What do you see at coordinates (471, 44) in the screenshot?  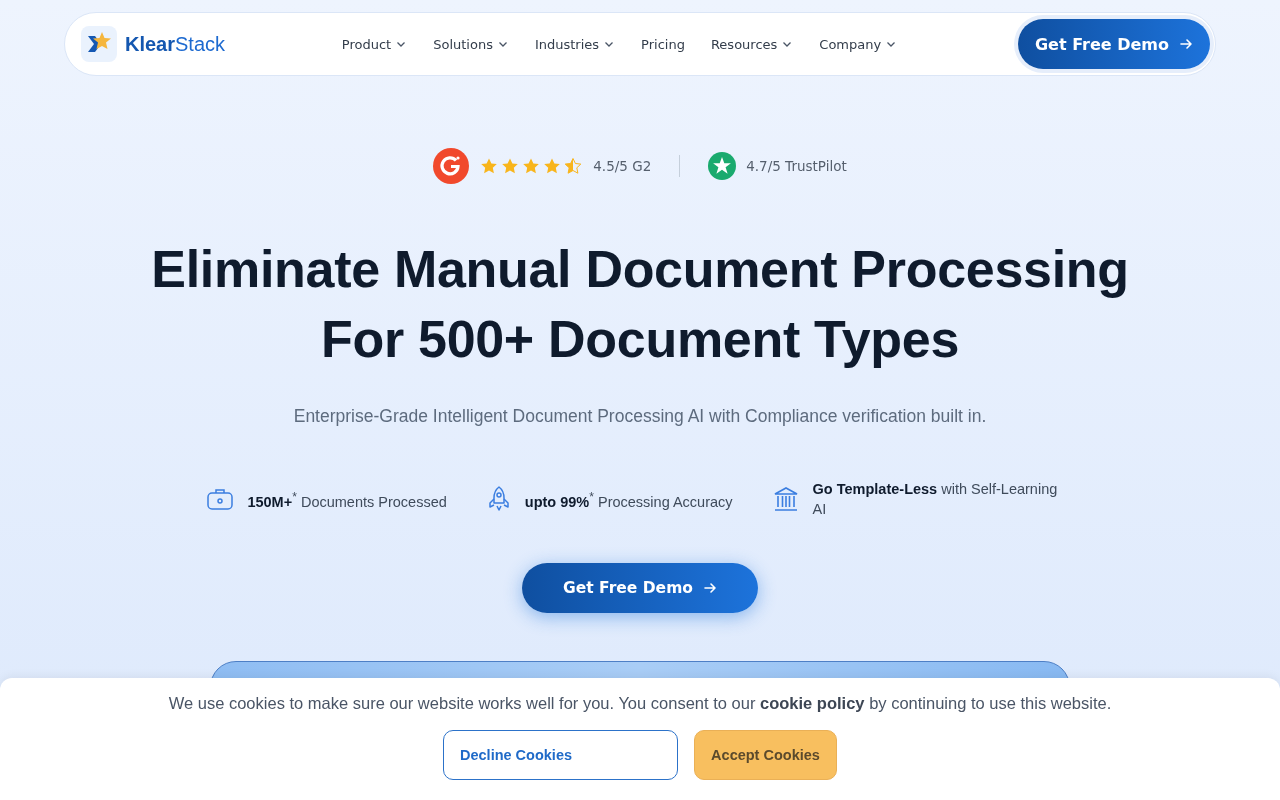 I see `nav-menu-item: Solutions` at bounding box center [471, 44].